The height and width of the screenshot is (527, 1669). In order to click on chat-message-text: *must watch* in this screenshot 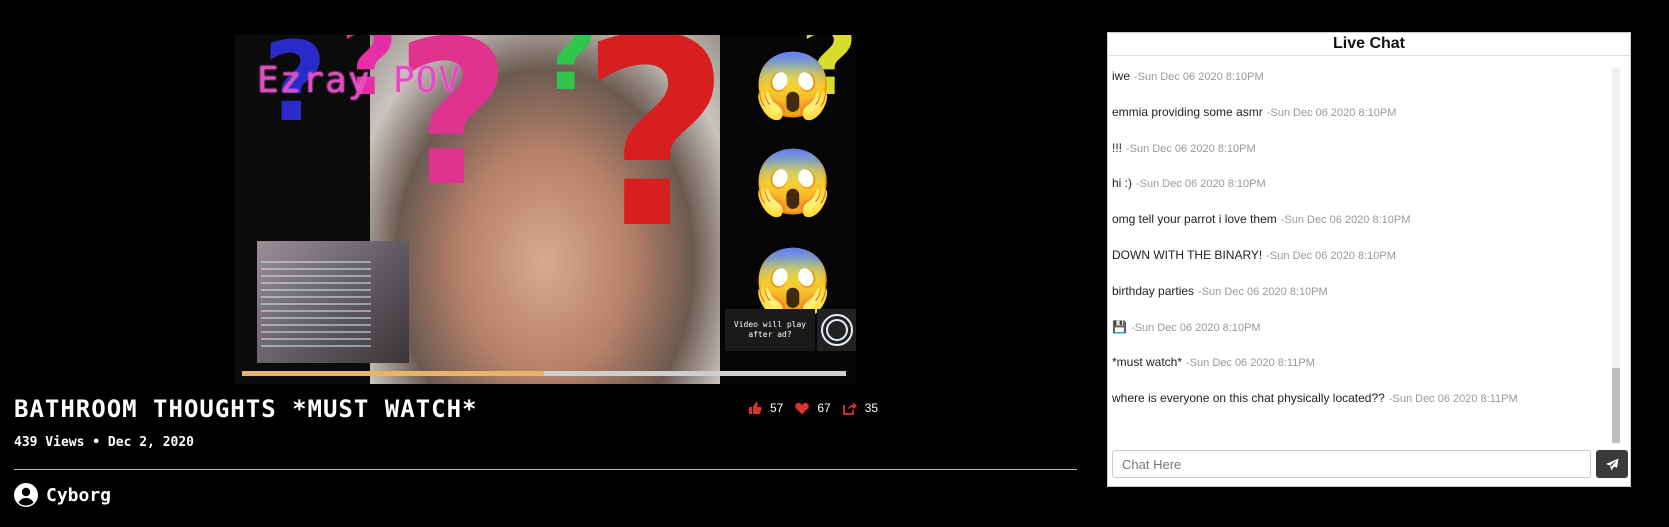, I will do `click(1147, 362)`.